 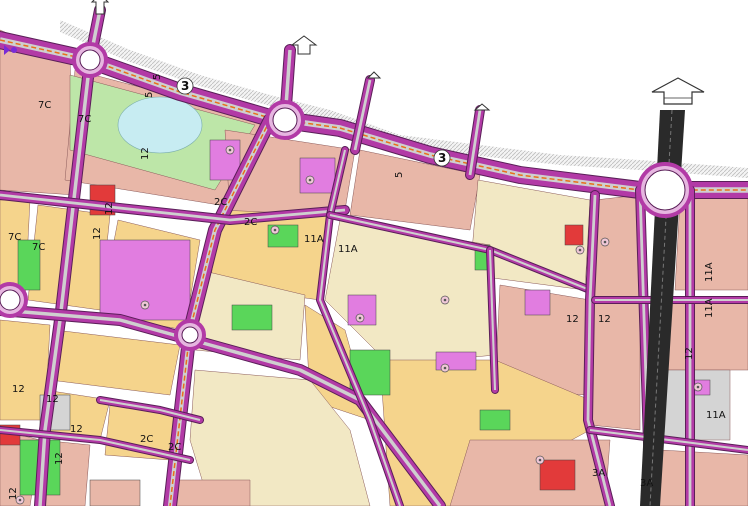 I want to click on block-residential-new, so click(x=115, y=362).